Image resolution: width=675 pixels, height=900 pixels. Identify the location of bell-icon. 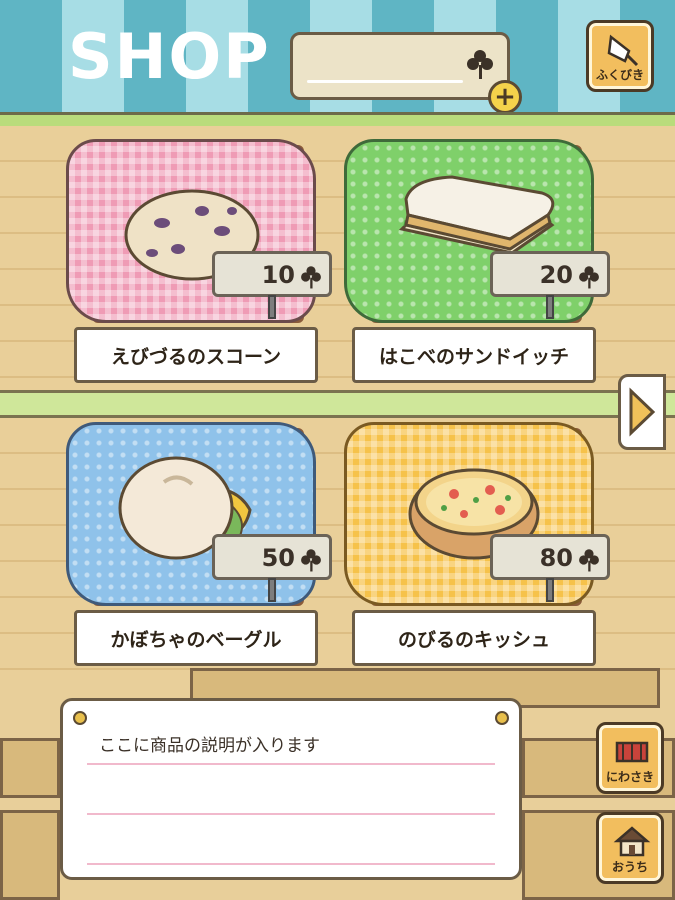
(623, 50).